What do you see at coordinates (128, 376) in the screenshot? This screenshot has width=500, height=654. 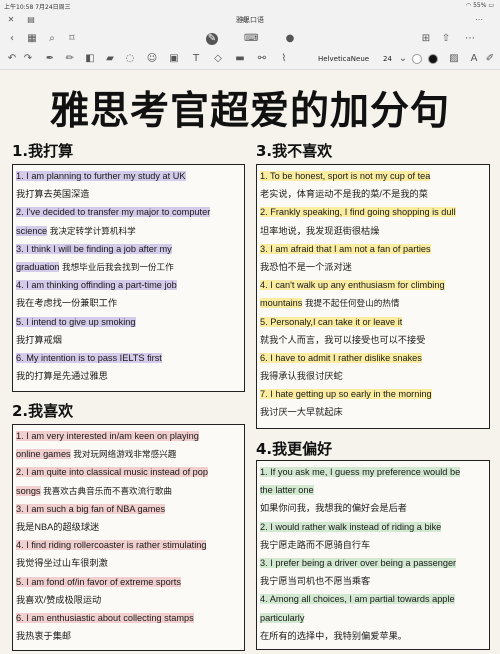 I see `phrase-line: 我的打算是先通过雅思` at bounding box center [128, 376].